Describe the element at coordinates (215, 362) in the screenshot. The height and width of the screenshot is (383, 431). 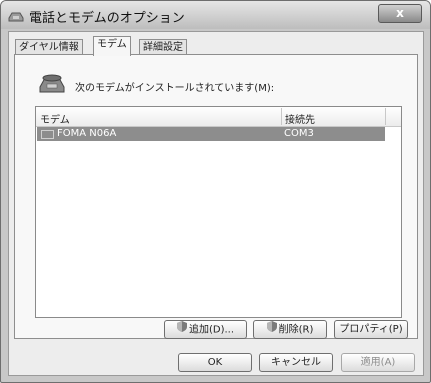
I see `ok-button: OK` at that location.